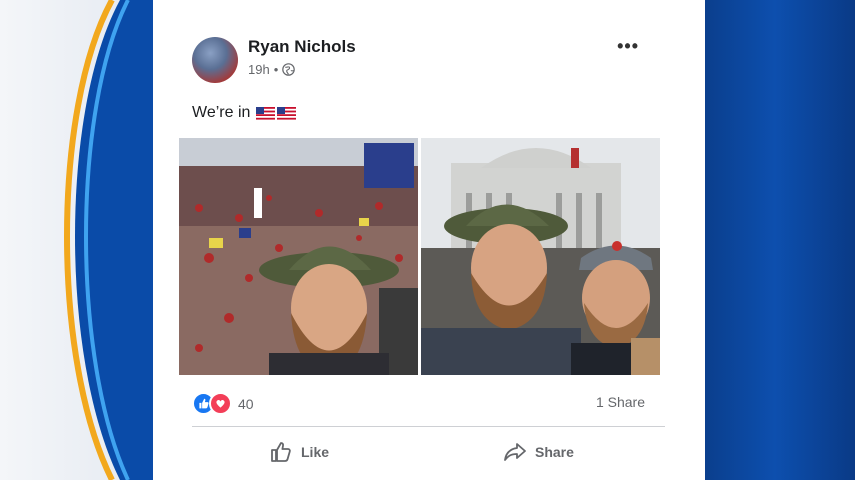 This screenshot has height=480, width=855. Describe the element at coordinates (554, 452) in the screenshot. I see `share-button-label: Share` at that location.